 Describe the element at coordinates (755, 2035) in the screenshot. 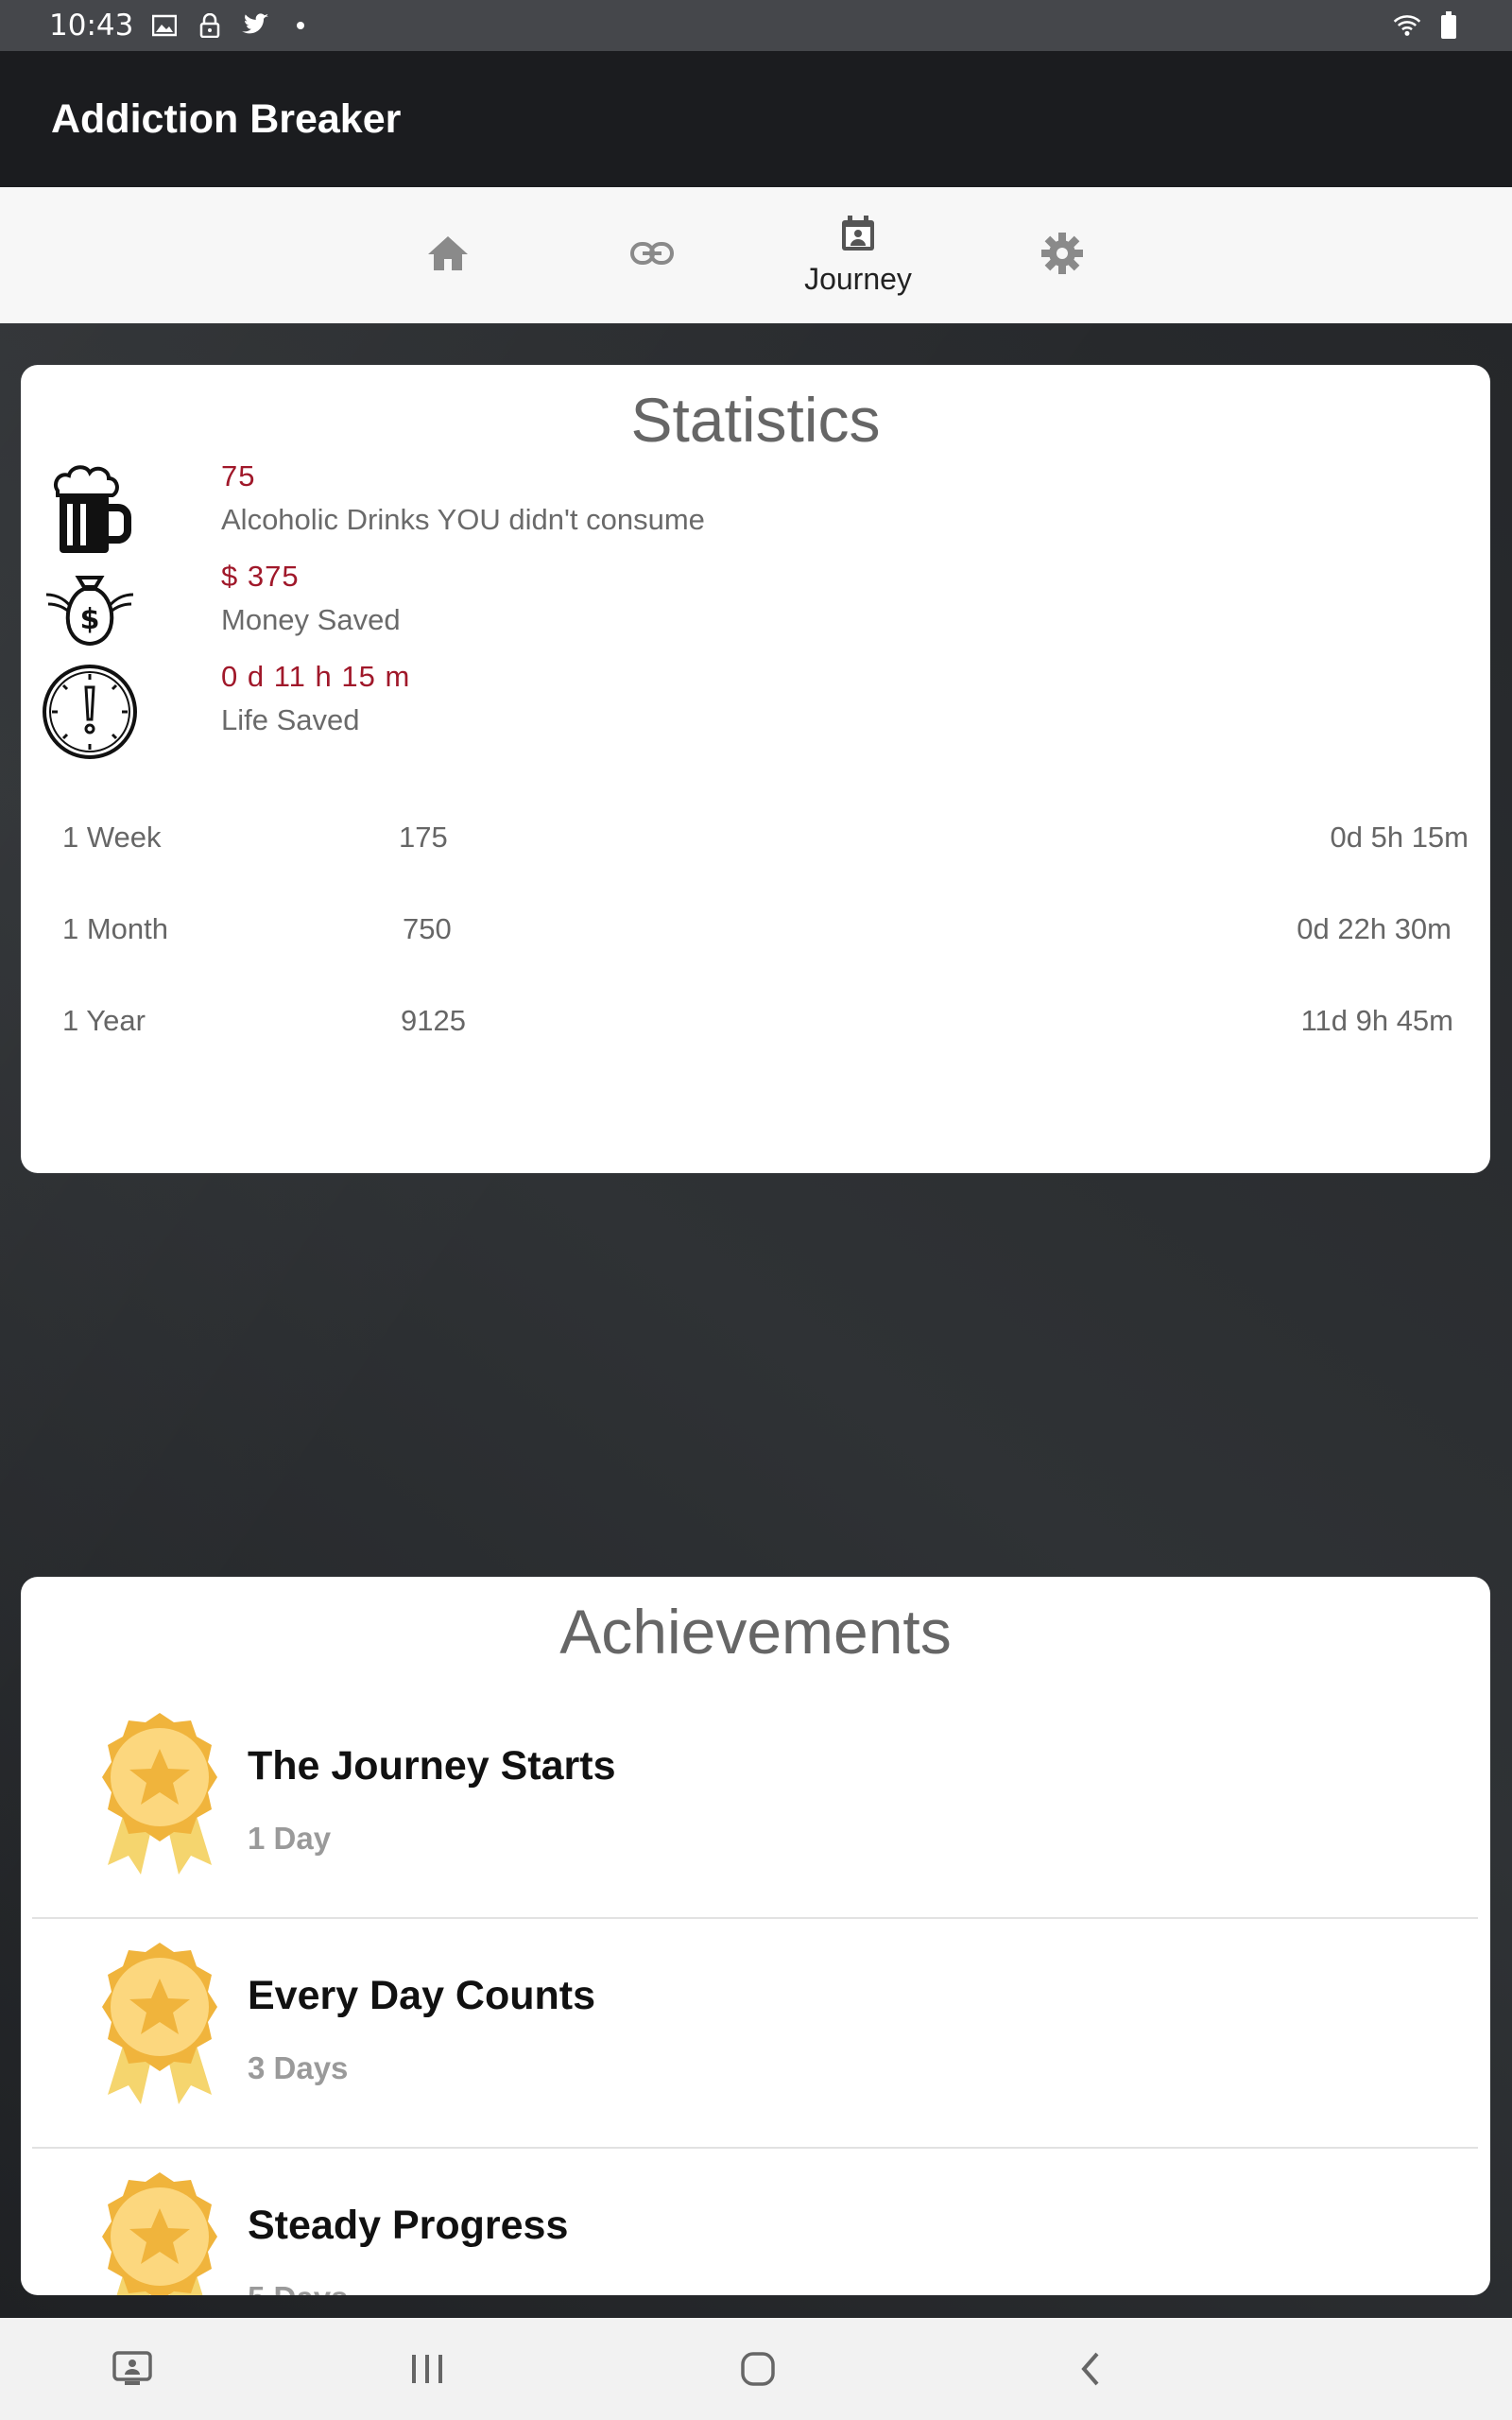

I see `achievement-item: Every Day Counts 3 Days` at that location.